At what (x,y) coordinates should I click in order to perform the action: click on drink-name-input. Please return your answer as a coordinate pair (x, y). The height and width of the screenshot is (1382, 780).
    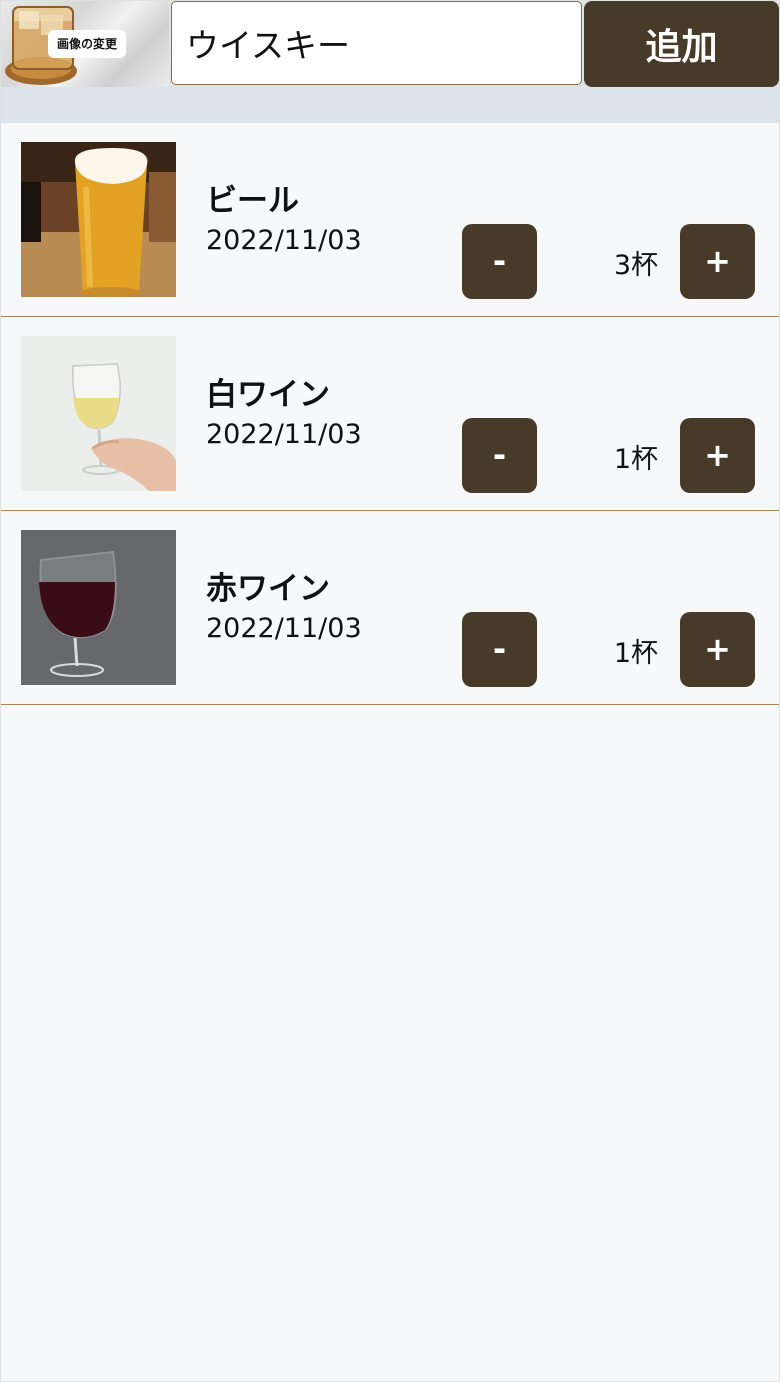
    Looking at the image, I should click on (376, 43).